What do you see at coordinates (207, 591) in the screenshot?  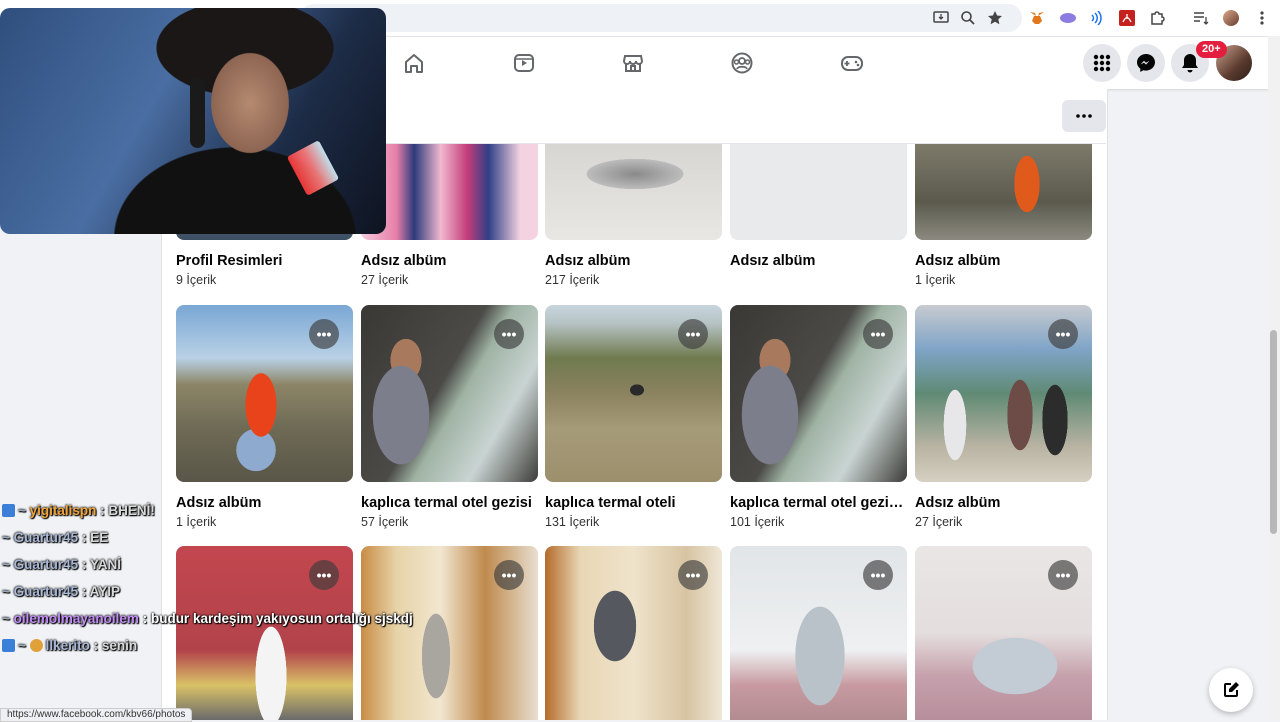 I see `chat-message: ~ Guartur45 : AYIP` at bounding box center [207, 591].